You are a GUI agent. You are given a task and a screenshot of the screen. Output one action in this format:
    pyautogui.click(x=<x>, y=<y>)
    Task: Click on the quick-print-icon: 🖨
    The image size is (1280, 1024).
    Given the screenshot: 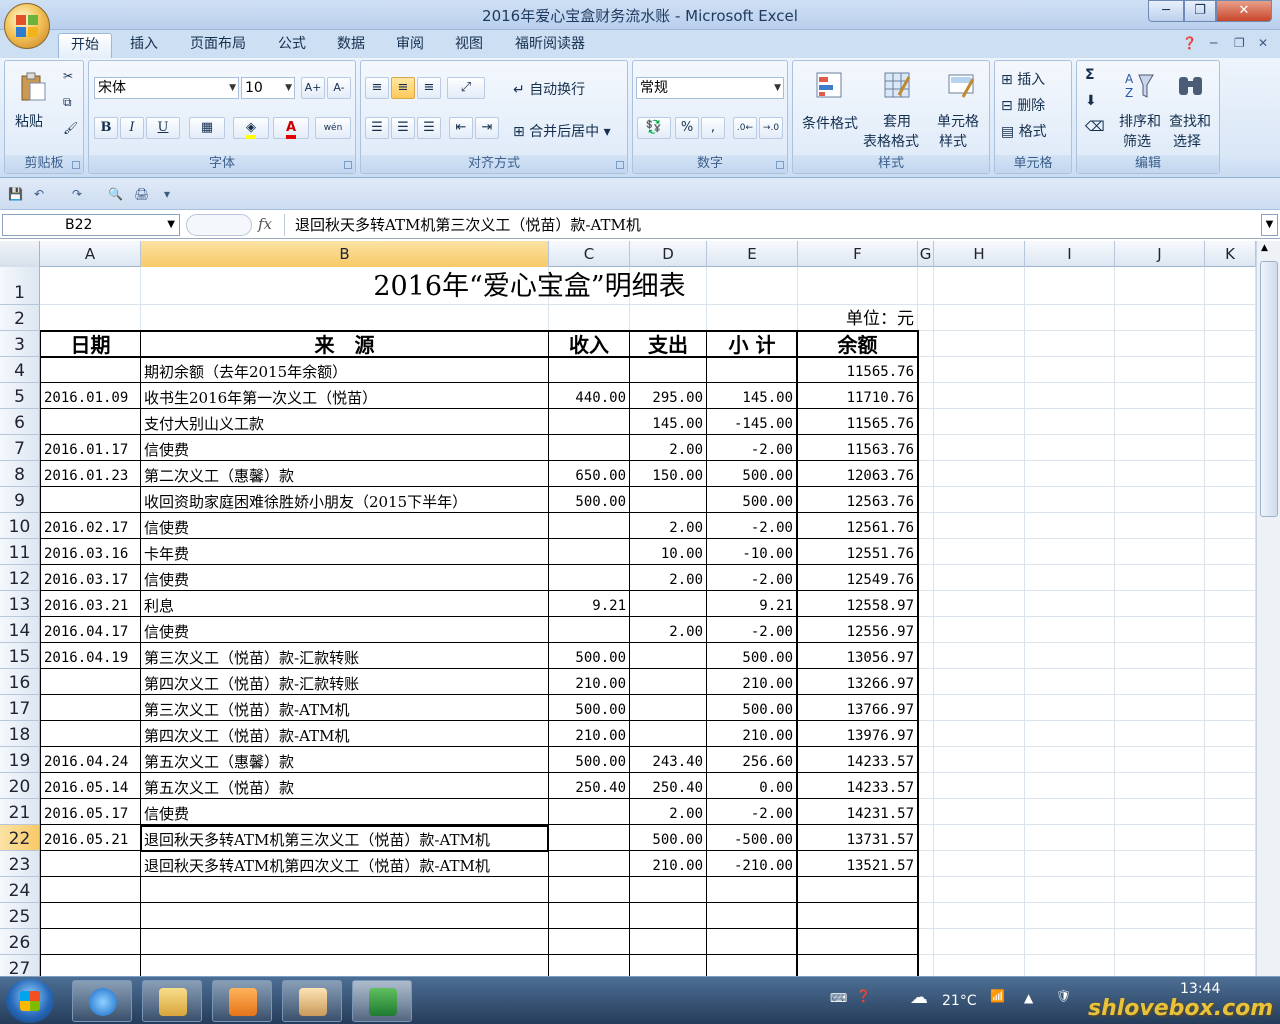 What is the action you would take?
    pyautogui.click(x=141, y=194)
    